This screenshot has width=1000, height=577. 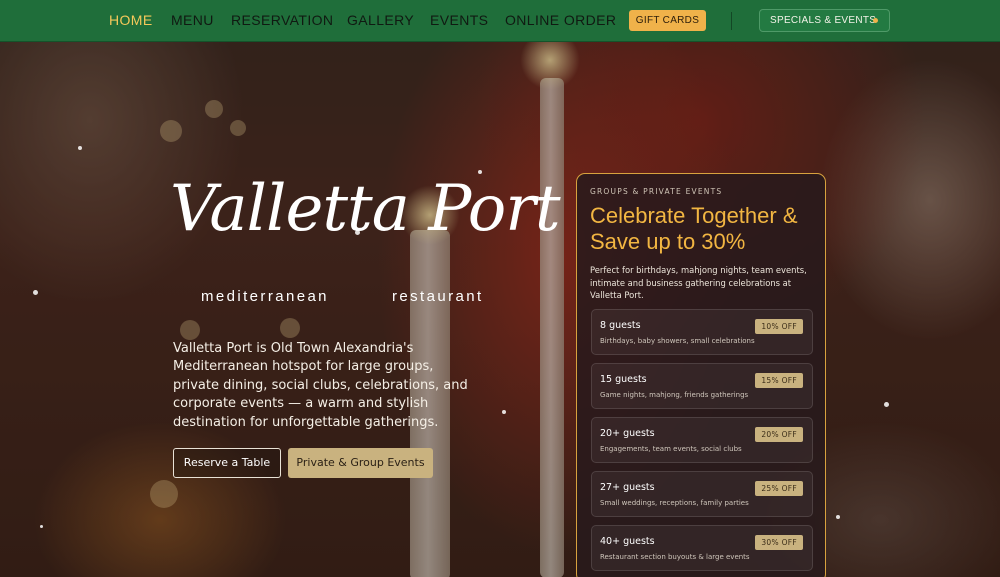 What do you see at coordinates (265, 296) in the screenshot?
I see `logo-subtitle-left: mediterranean` at bounding box center [265, 296].